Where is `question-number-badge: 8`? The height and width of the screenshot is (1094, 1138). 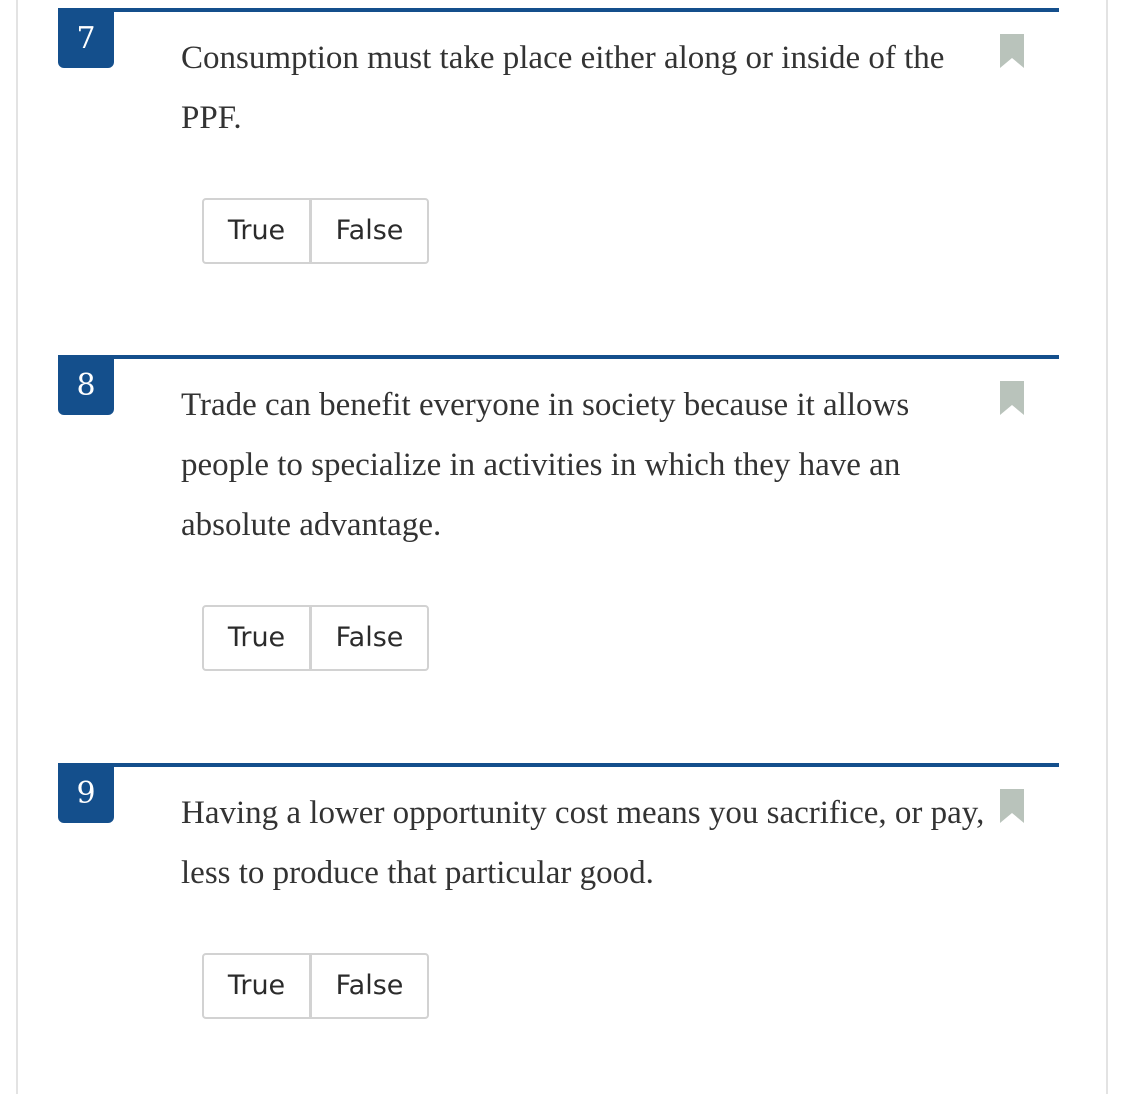 question-number-badge: 8 is located at coordinates (86, 385).